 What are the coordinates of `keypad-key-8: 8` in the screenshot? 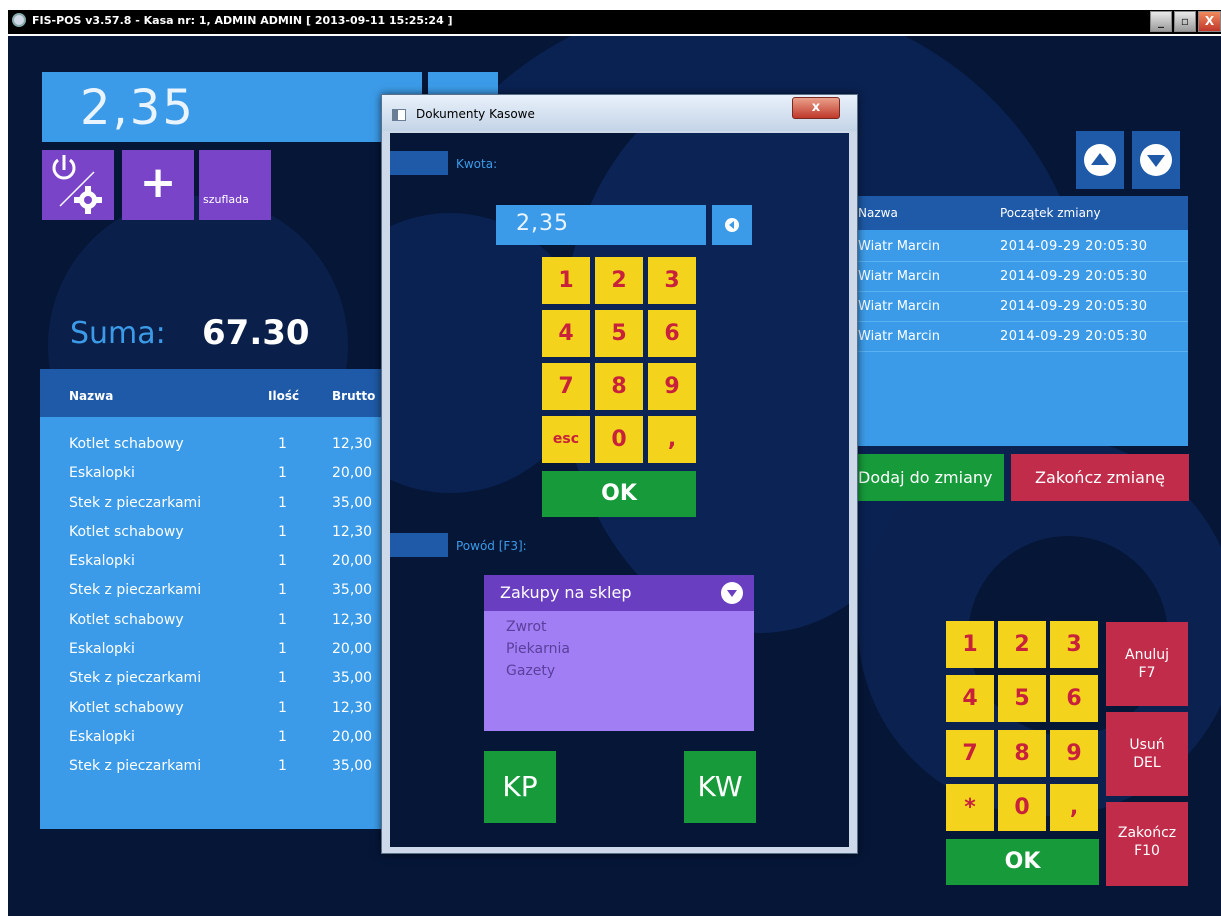 It's located at (1022, 753).